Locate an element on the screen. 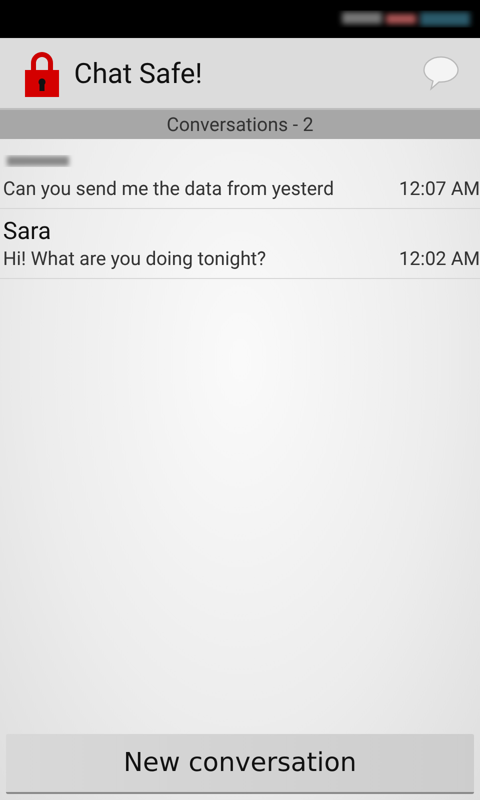 This screenshot has height=800, width=480. speech-bubble-icon is located at coordinates (441, 73).